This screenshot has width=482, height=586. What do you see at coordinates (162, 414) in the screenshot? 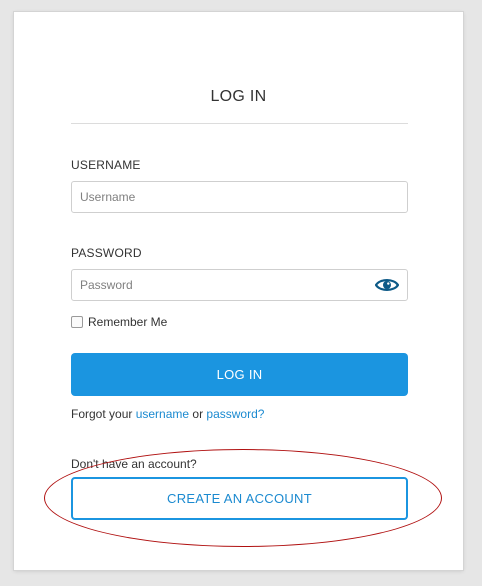
I see `forgot-username-link: username` at bounding box center [162, 414].